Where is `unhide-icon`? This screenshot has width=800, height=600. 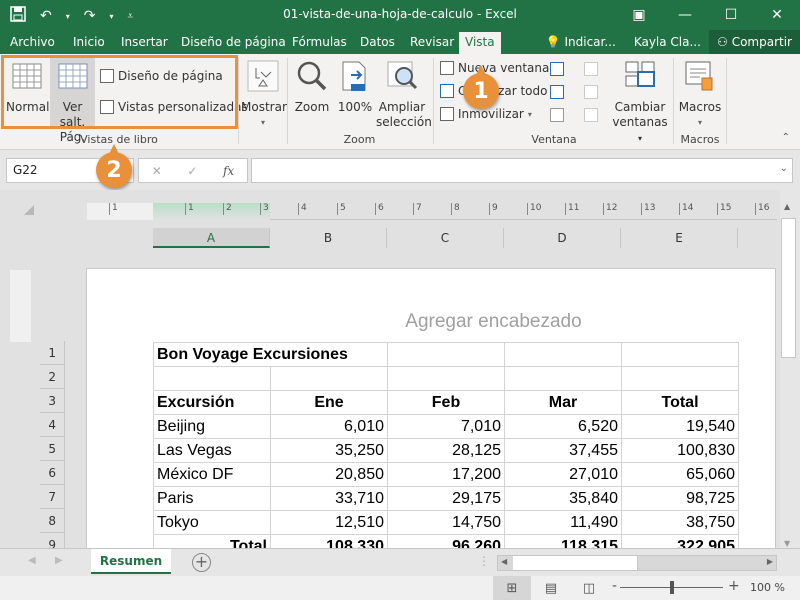 unhide-icon is located at coordinates (557, 115).